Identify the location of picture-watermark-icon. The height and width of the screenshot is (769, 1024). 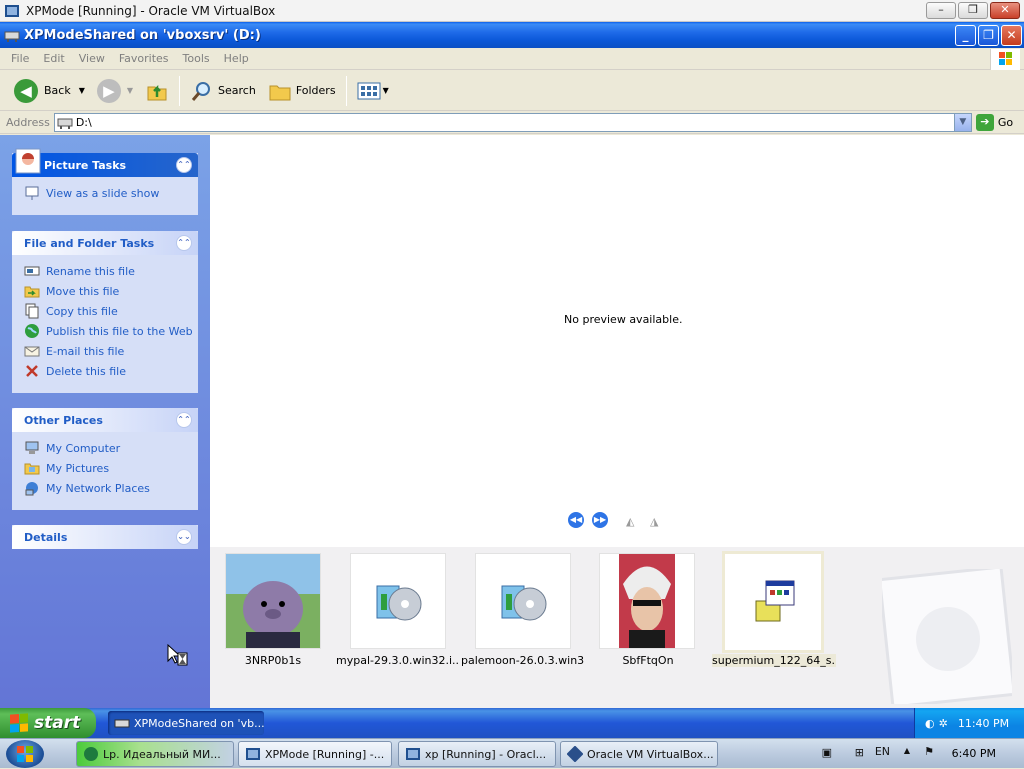
(947, 636).